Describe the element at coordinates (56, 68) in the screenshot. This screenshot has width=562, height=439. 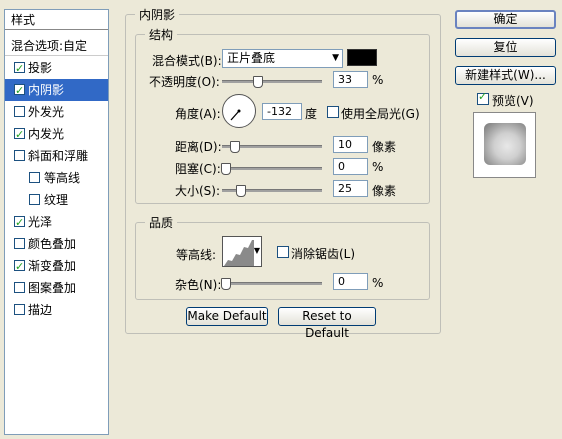
I see `style-item: 投影` at that location.